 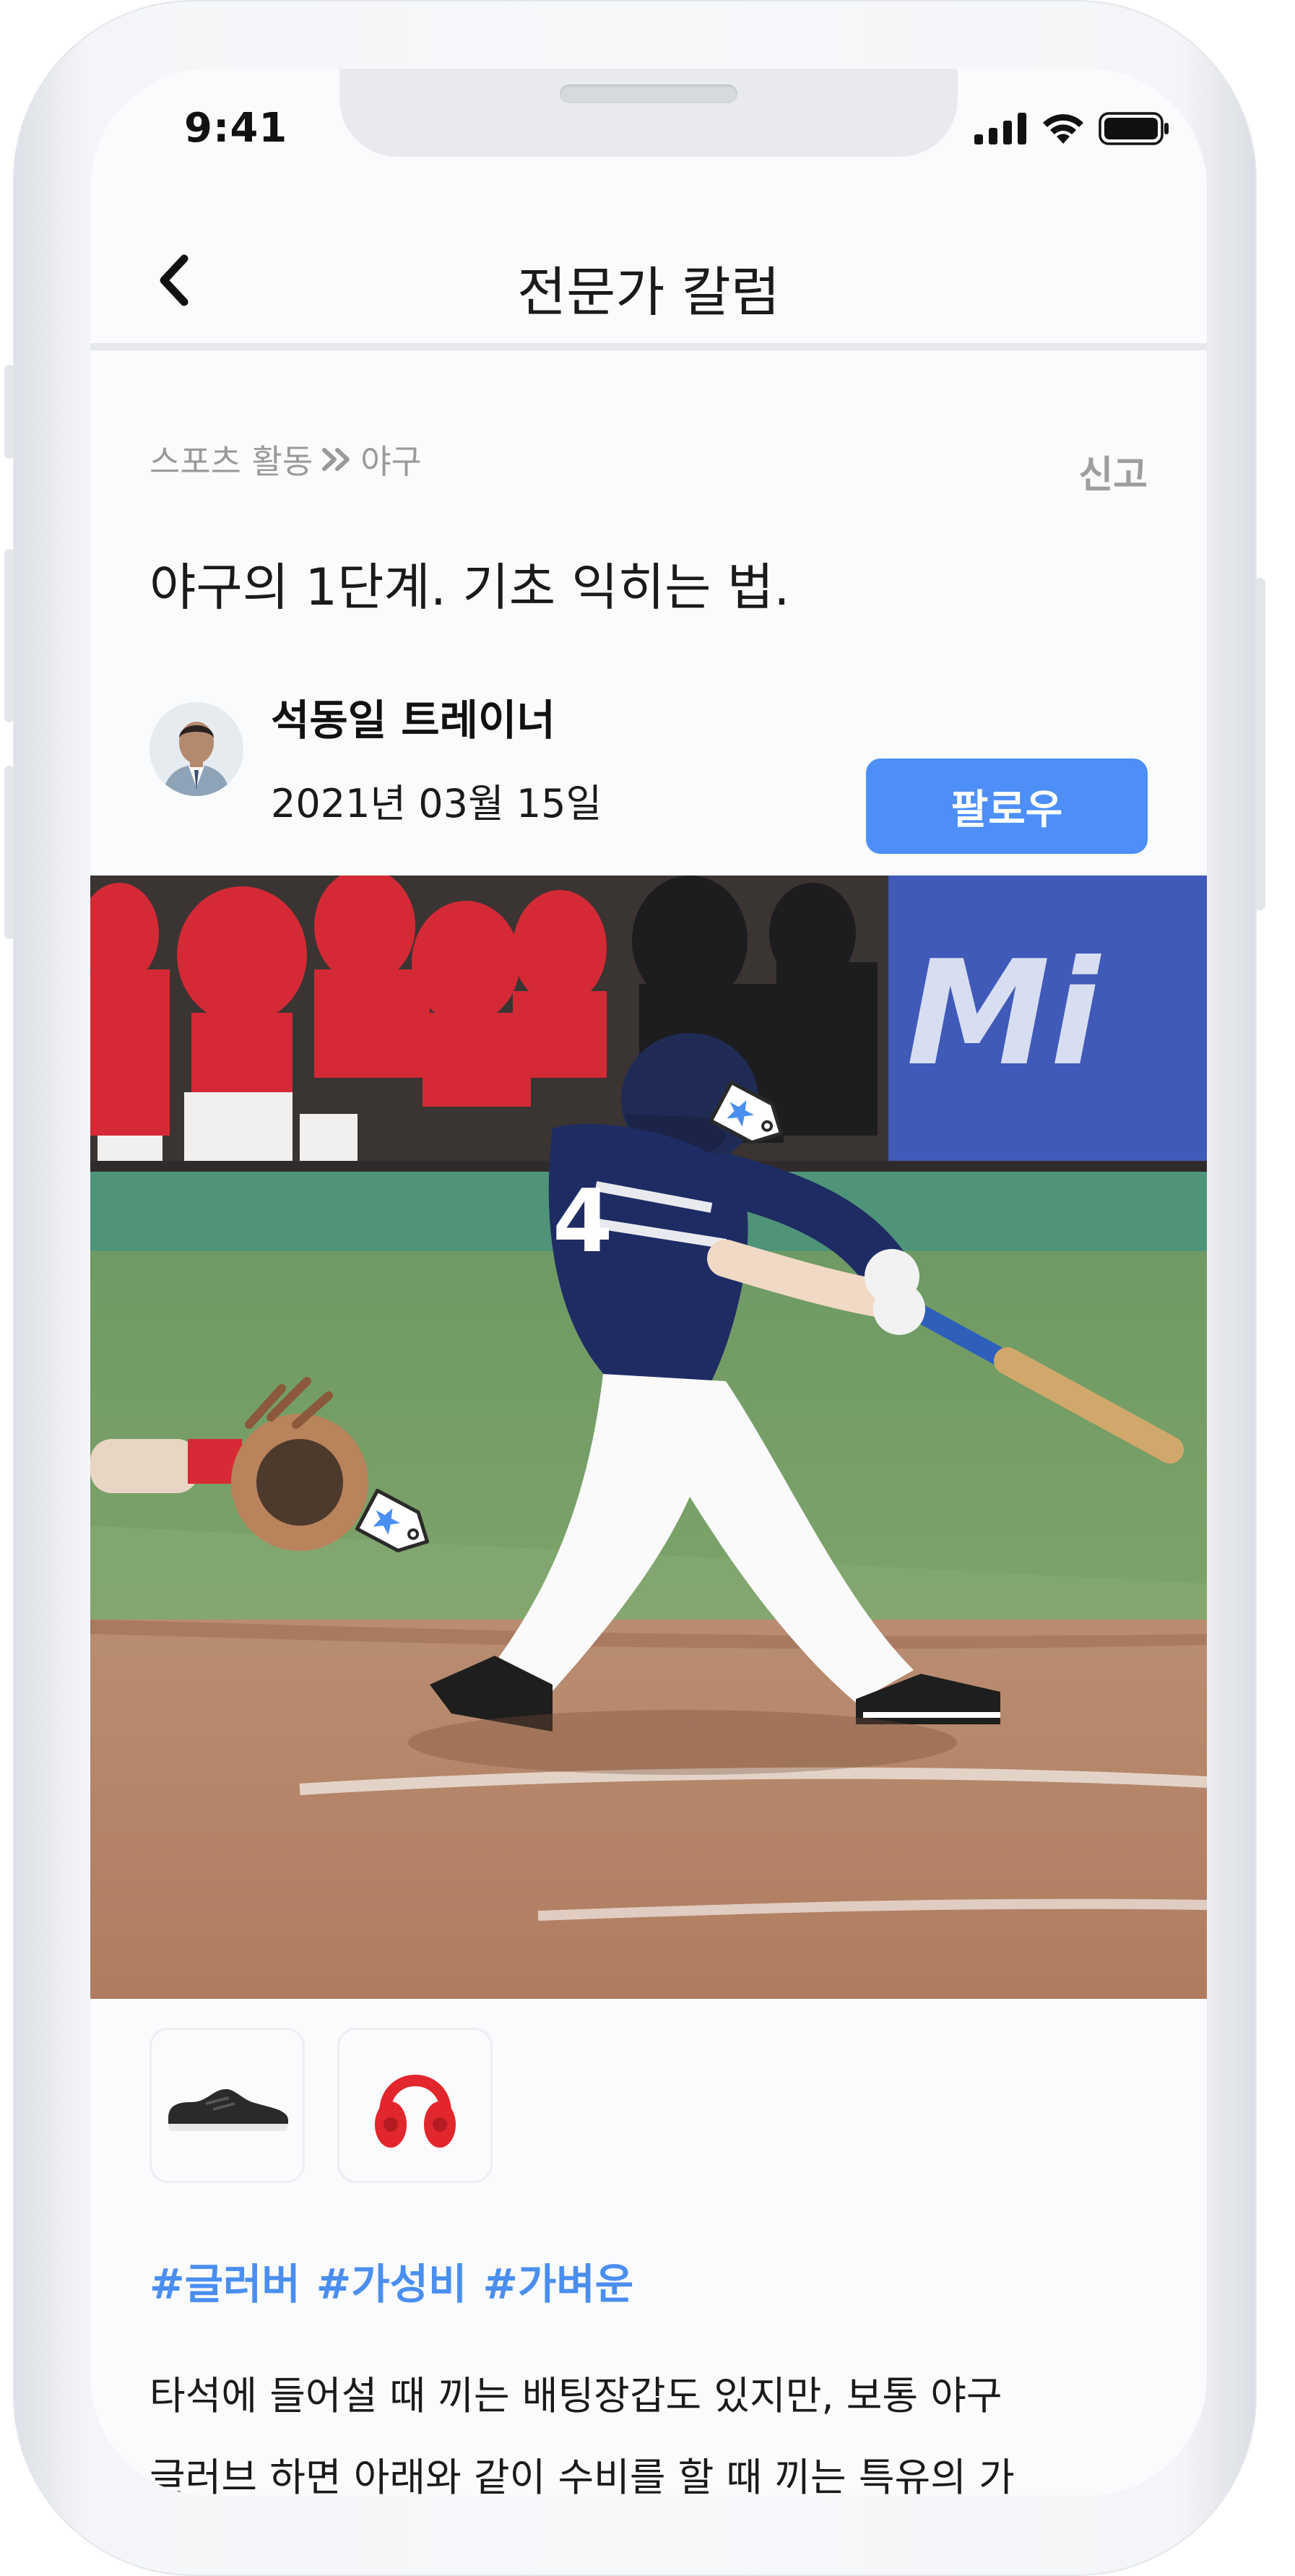 What do you see at coordinates (228, 2109) in the screenshot?
I see `sneaker-icon` at bounding box center [228, 2109].